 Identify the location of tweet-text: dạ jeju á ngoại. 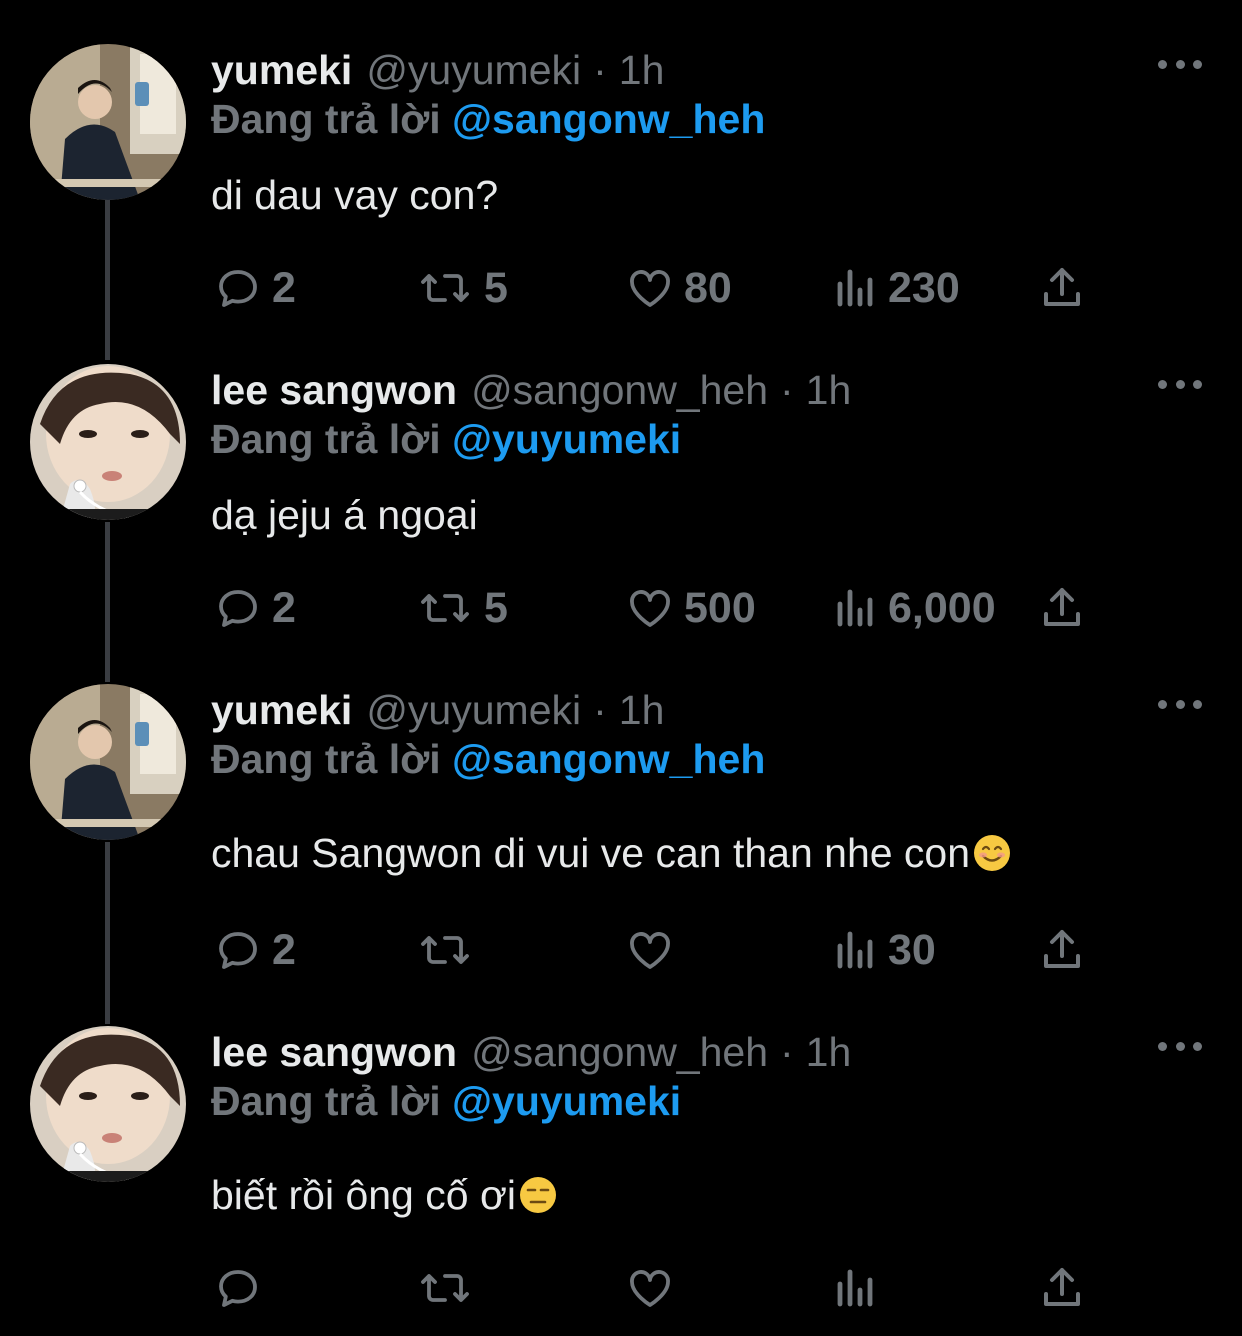
(344, 515).